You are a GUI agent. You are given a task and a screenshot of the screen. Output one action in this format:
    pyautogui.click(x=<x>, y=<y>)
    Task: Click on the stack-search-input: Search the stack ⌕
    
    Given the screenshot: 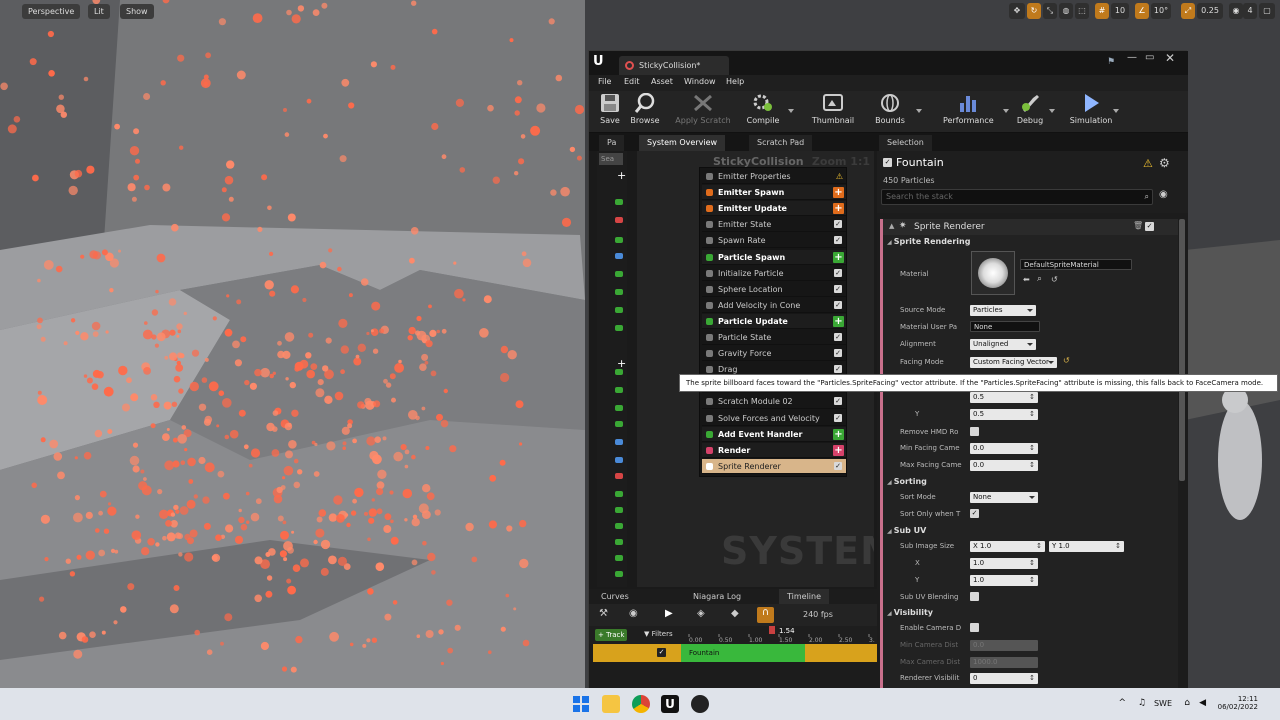 What is the action you would take?
    pyautogui.click(x=1017, y=197)
    